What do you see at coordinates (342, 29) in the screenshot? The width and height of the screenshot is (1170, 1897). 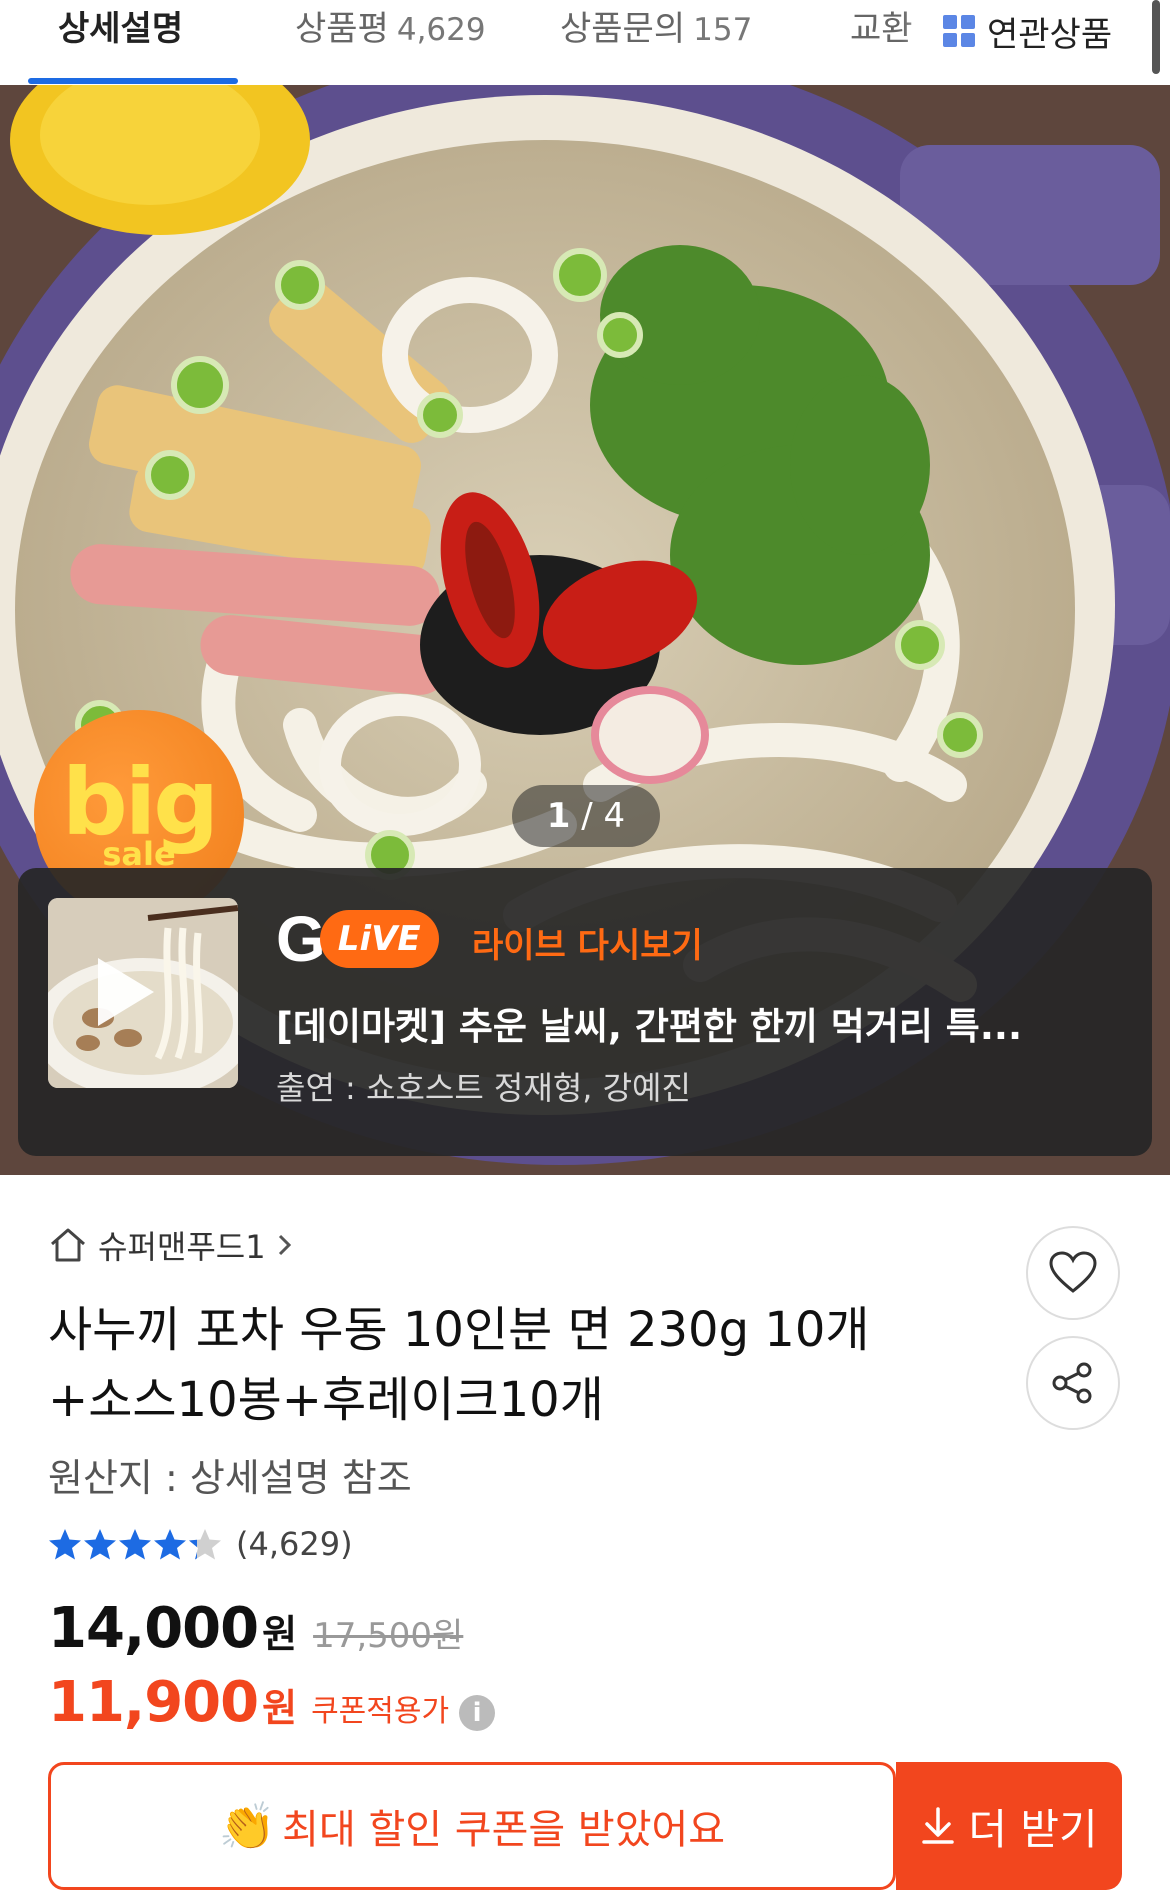 I see `tab-label: 상품평` at bounding box center [342, 29].